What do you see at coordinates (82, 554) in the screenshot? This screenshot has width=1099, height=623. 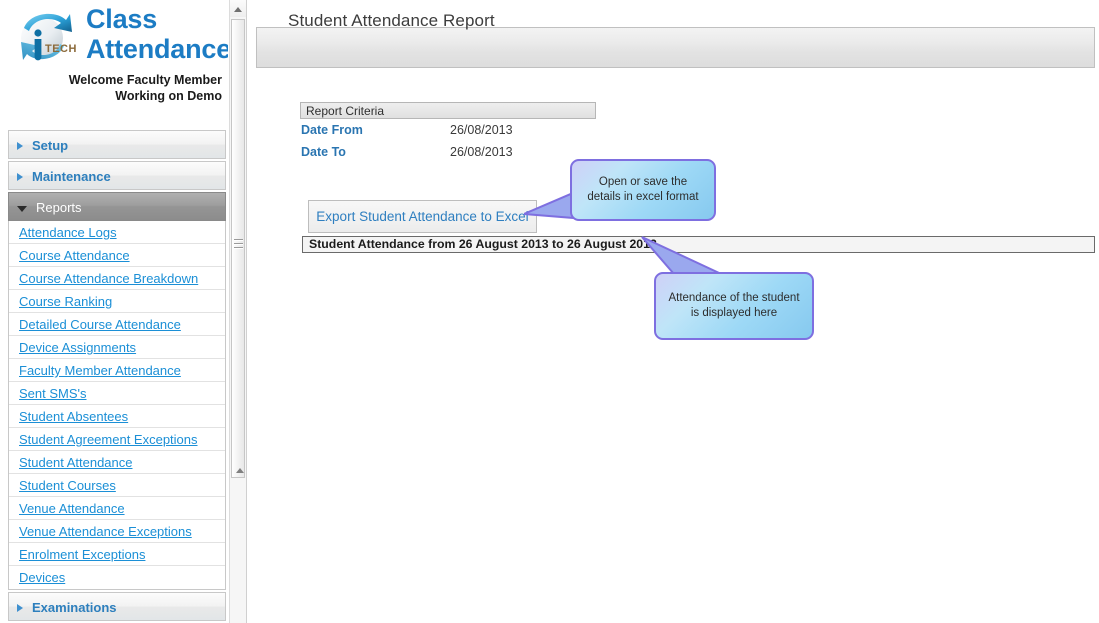 I see `sidebar-item-label: Enrolment Exceptions` at bounding box center [82, 554].